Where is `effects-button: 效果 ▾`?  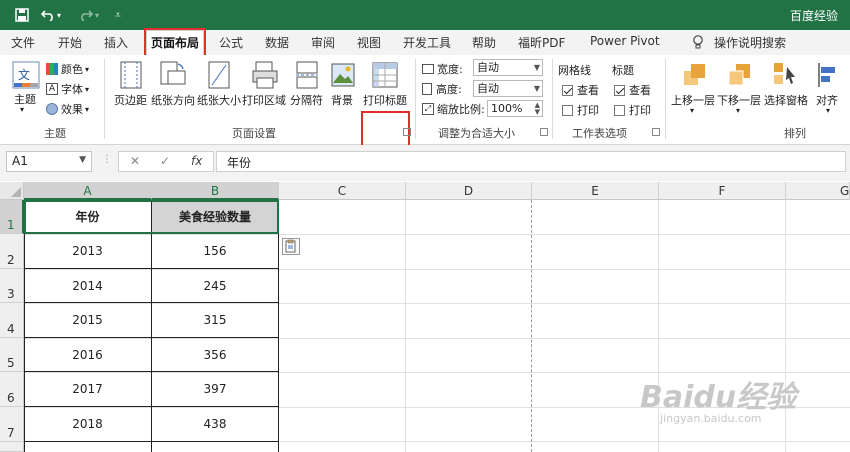 effects-button: 效果 ▾ is located at coordinates (67, 109).